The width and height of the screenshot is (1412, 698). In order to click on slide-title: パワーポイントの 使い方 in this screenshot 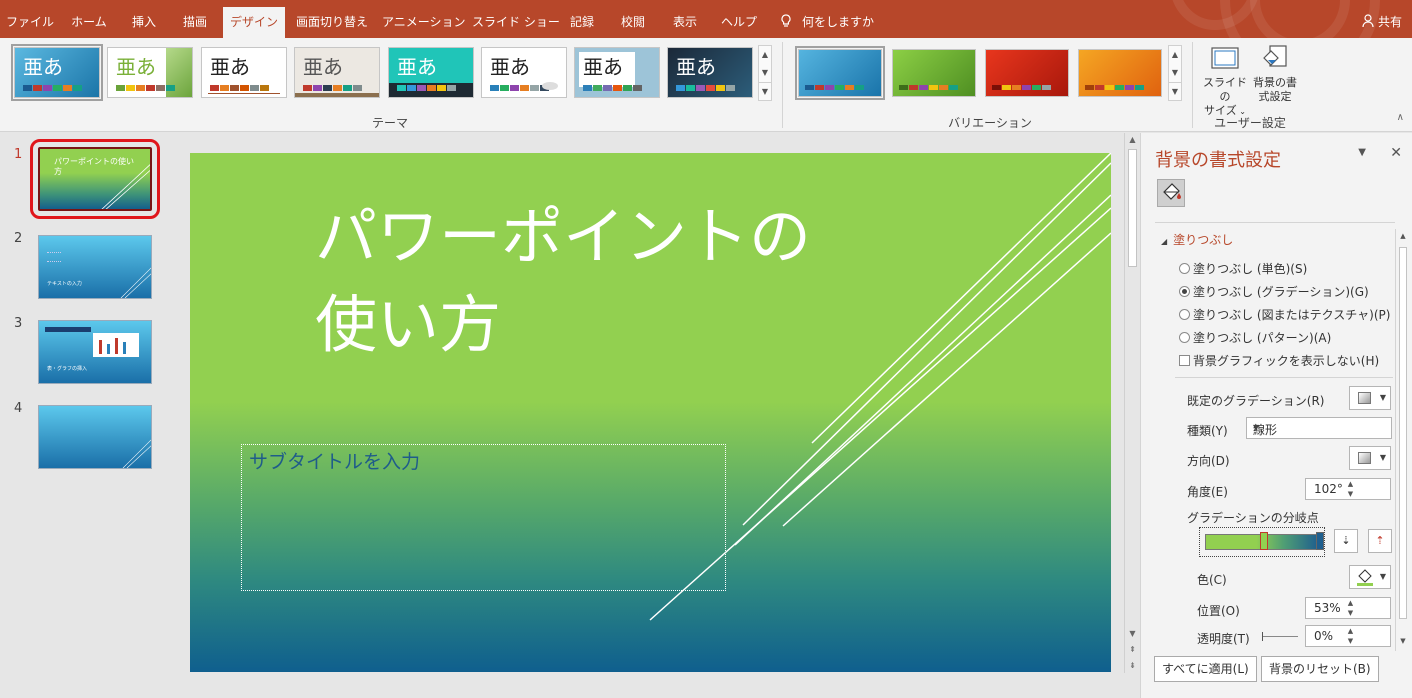, I will do `click(655, 281)`.